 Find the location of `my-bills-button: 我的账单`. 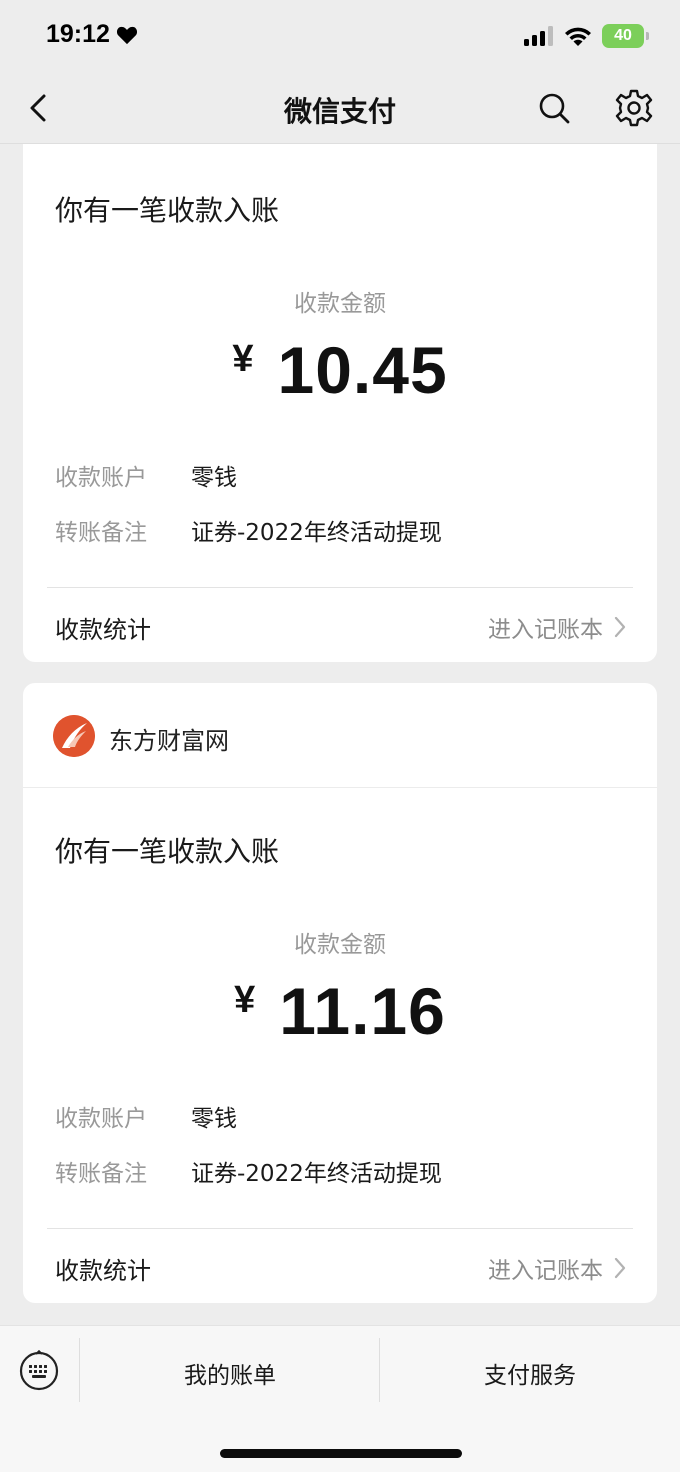

my-bills-button: 我的账单 is located at coordinates (230, 1373).